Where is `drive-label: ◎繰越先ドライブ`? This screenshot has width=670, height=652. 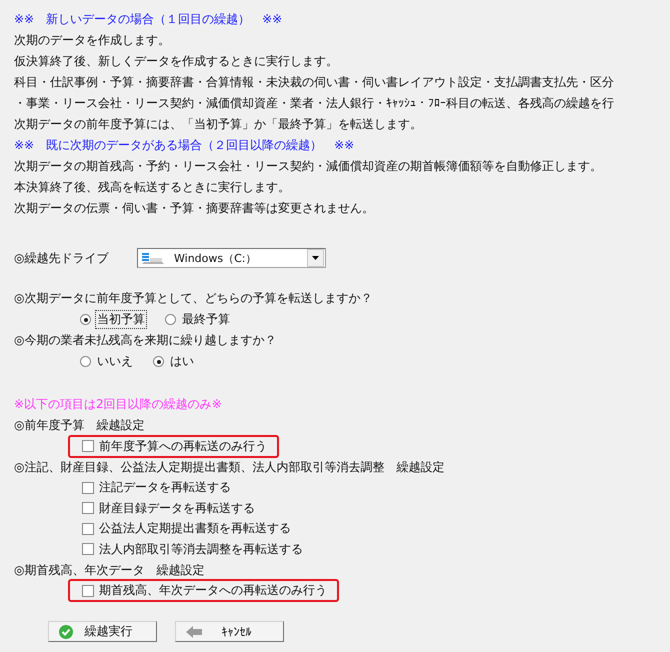 drive-label: ◎繰越先ドライブ is located at coordinates (62, 258).